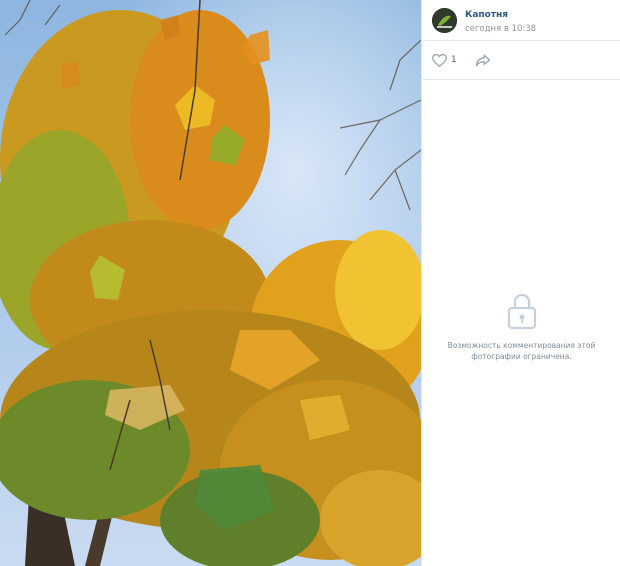  What do you see at coordinates (521, 356) in the screenshot?
I see `comments-disabled-line-2: фотографии ограничена.` at bounding box center [521, 356].